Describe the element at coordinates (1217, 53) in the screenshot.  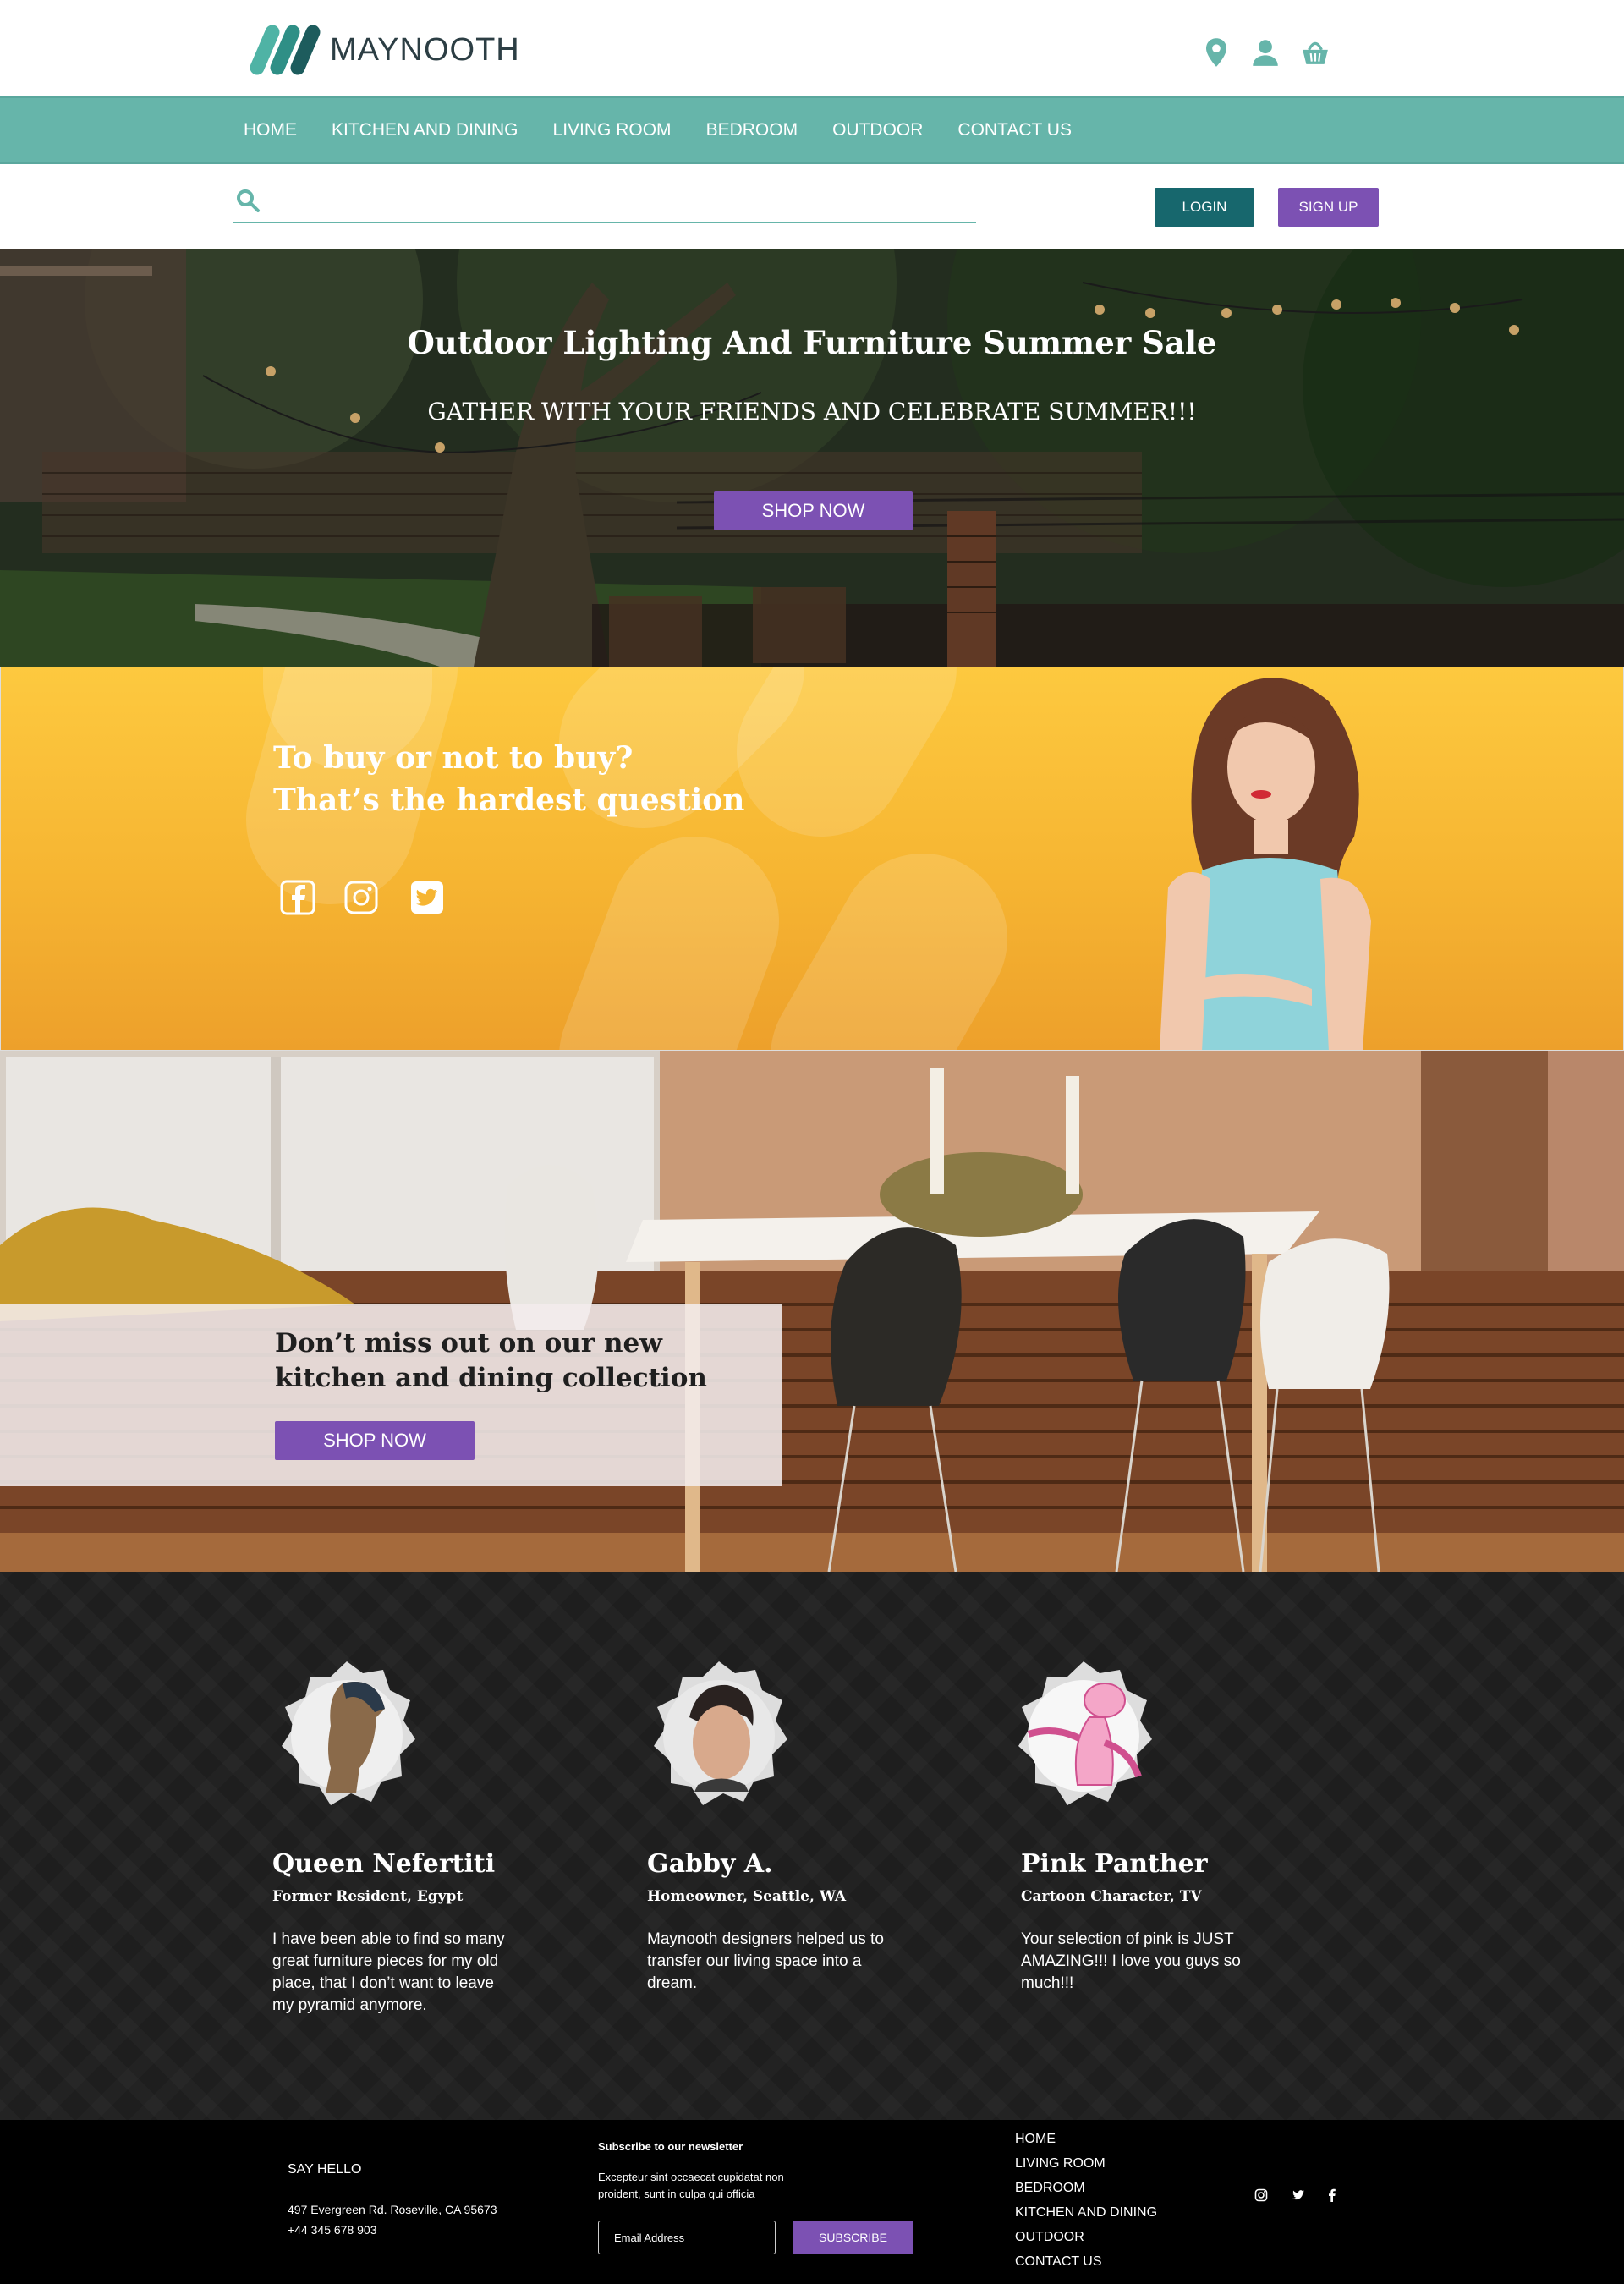
I see `location-pin-icon` at that location.